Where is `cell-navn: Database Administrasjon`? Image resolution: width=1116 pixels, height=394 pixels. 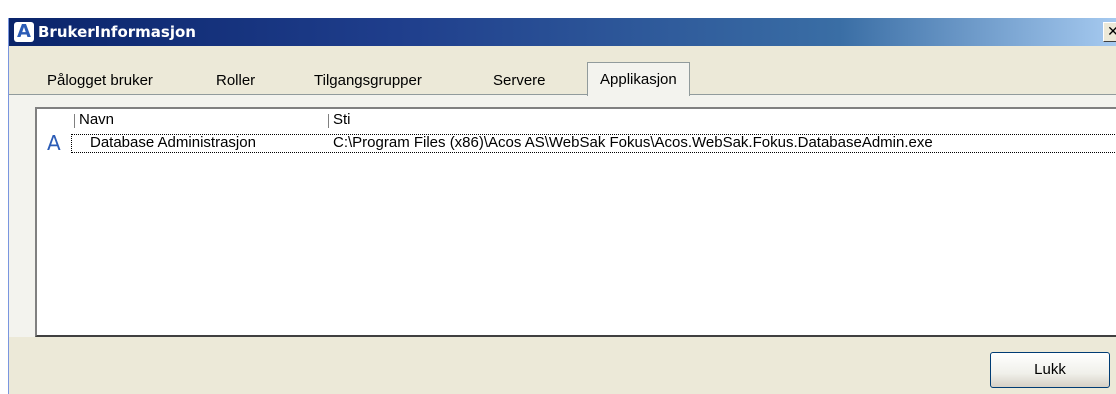
cell-navn: Database Administrasjon is located at coordinates (173, 142).